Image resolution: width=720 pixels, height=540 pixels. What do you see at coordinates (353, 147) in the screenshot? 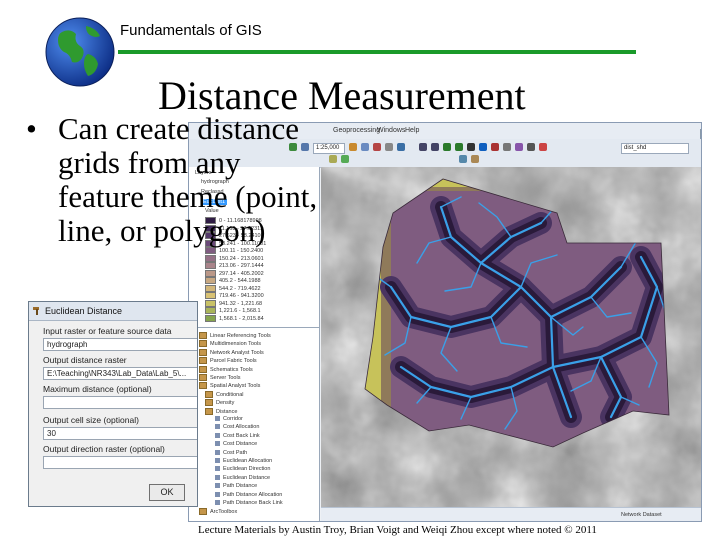
I see `editor-icon` at bounding box center [353, 147].